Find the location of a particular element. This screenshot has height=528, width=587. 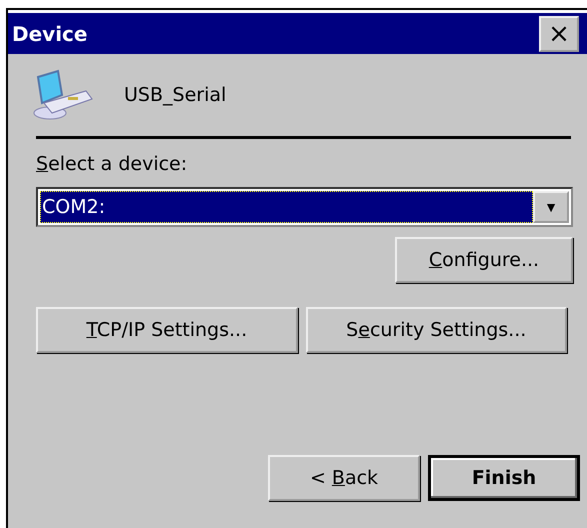

back-button: < Back is located at coordinates (344, 478).